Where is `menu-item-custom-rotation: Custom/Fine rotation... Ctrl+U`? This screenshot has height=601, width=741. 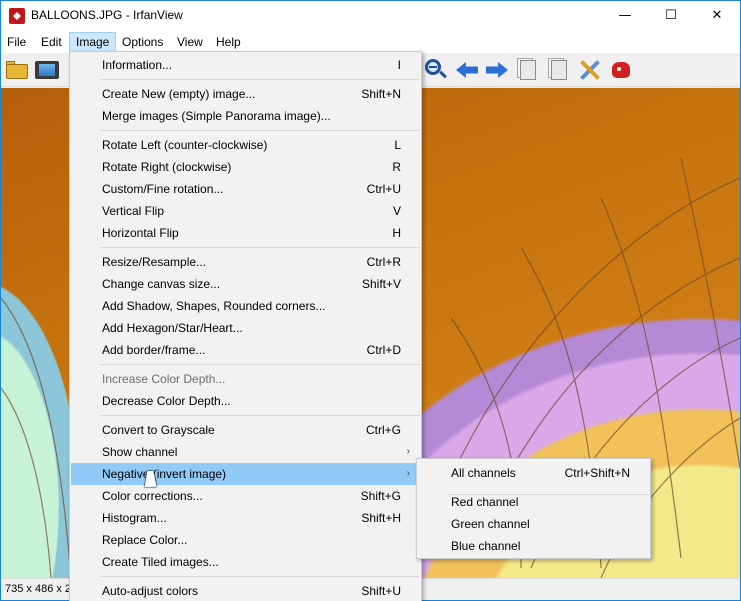
menu-item-custom-rotation: Custom/Fine rotation... Ctrl+U is located at coordinates (245, 189).